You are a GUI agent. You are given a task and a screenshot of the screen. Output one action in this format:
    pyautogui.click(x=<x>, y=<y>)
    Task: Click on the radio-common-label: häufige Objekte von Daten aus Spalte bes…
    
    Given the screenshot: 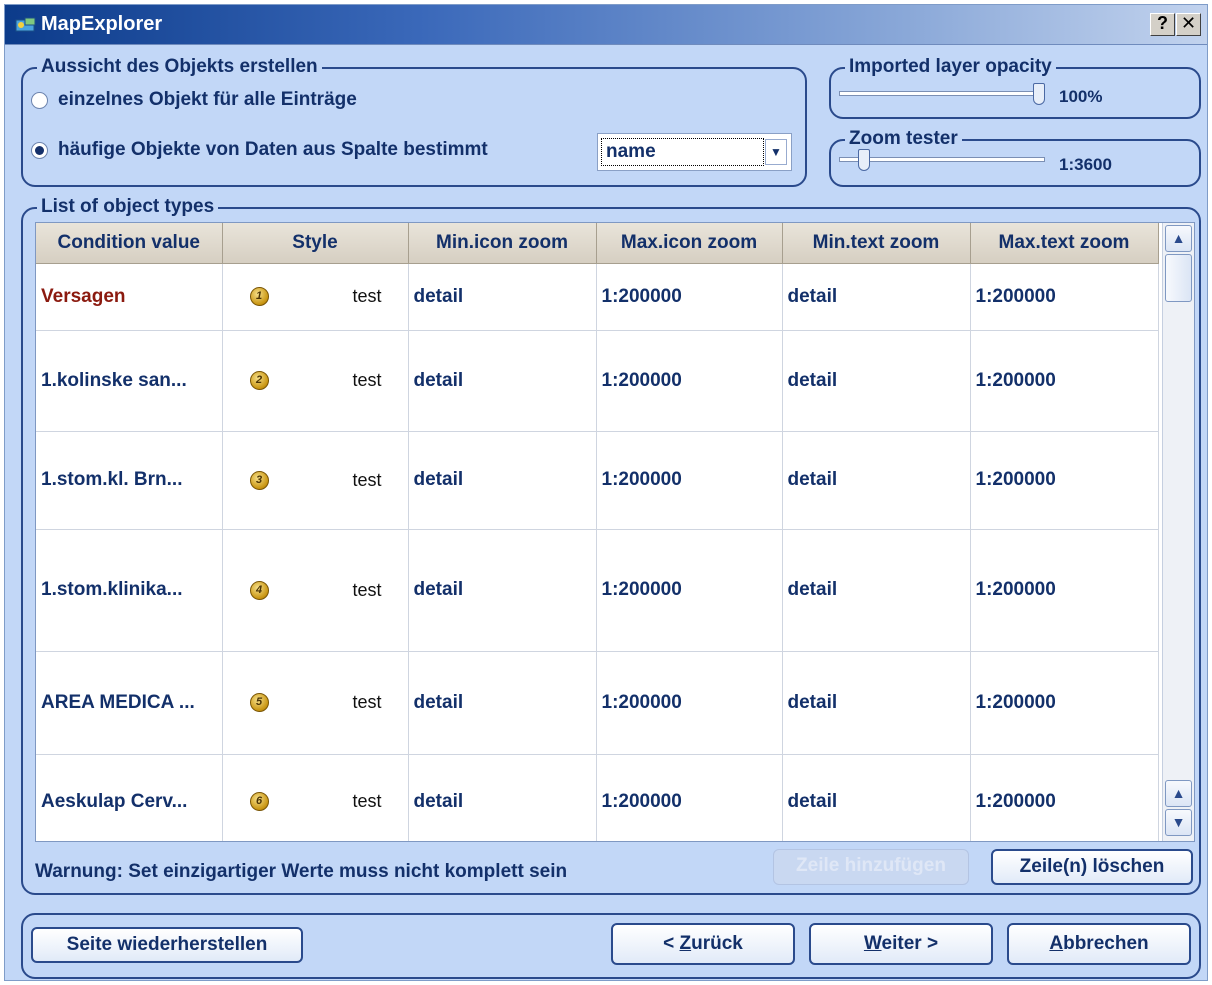 What is the action you would take?
    pyautogui.click(x=273, y=149)
    